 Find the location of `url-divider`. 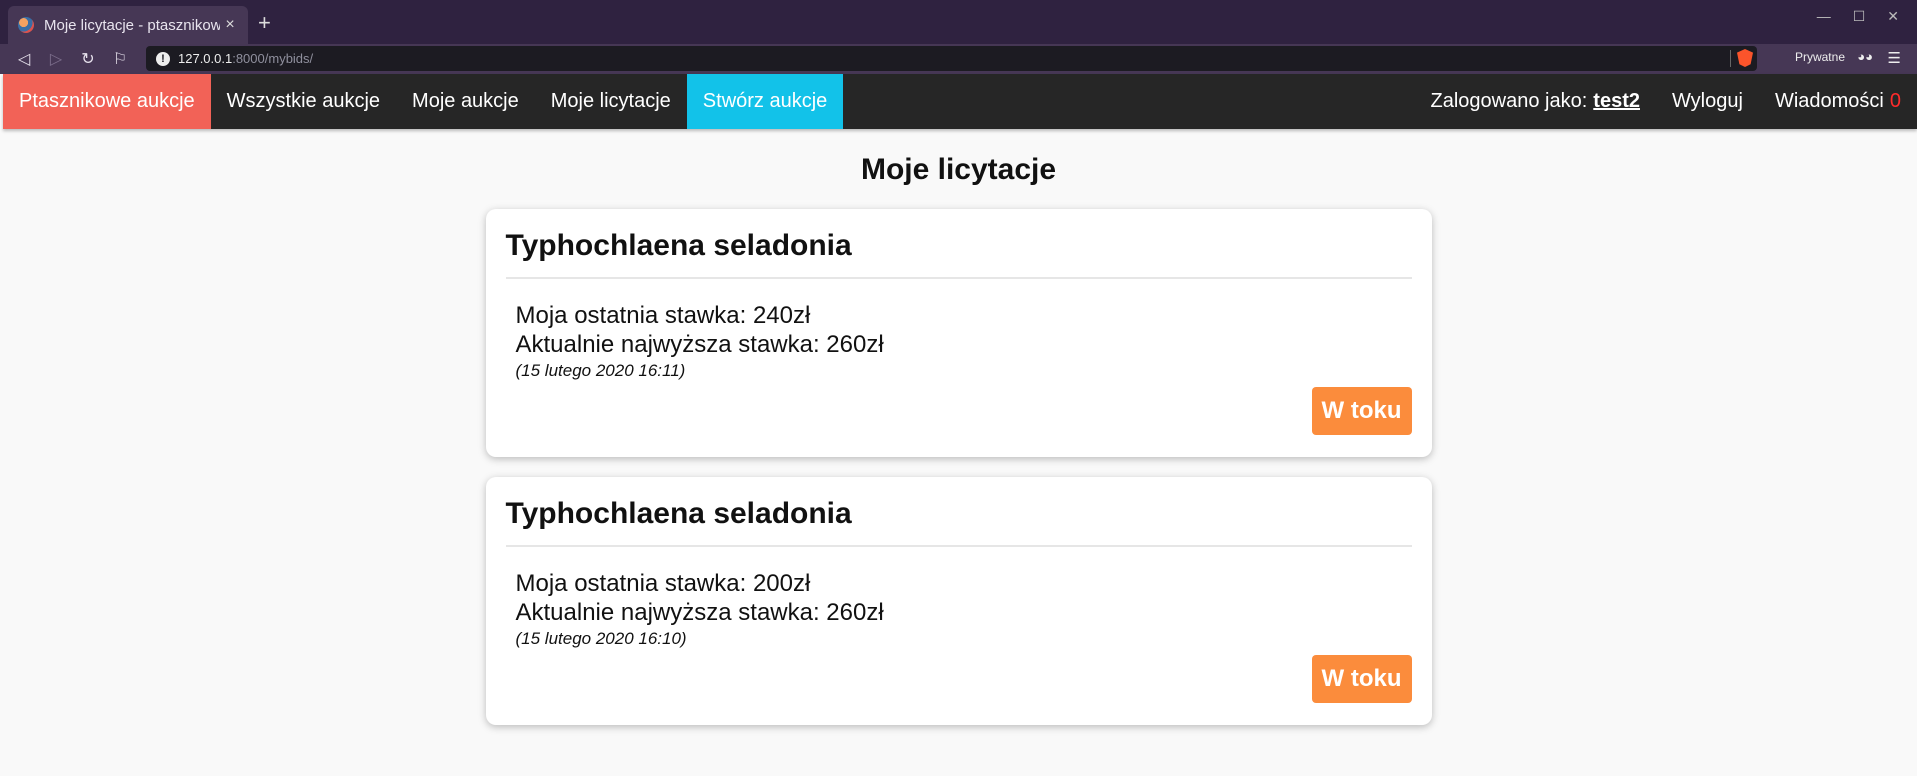

url-divider is located at coordinates (1730, 58).